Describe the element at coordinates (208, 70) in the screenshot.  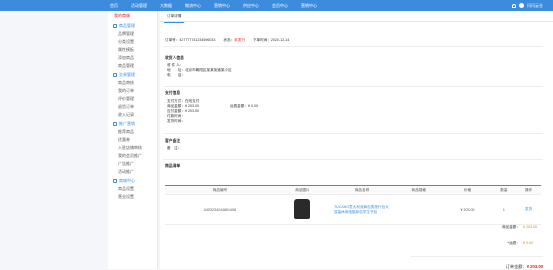
I see `receiver-address-value: 北京市朝阳区某某街道某小区` at that location.